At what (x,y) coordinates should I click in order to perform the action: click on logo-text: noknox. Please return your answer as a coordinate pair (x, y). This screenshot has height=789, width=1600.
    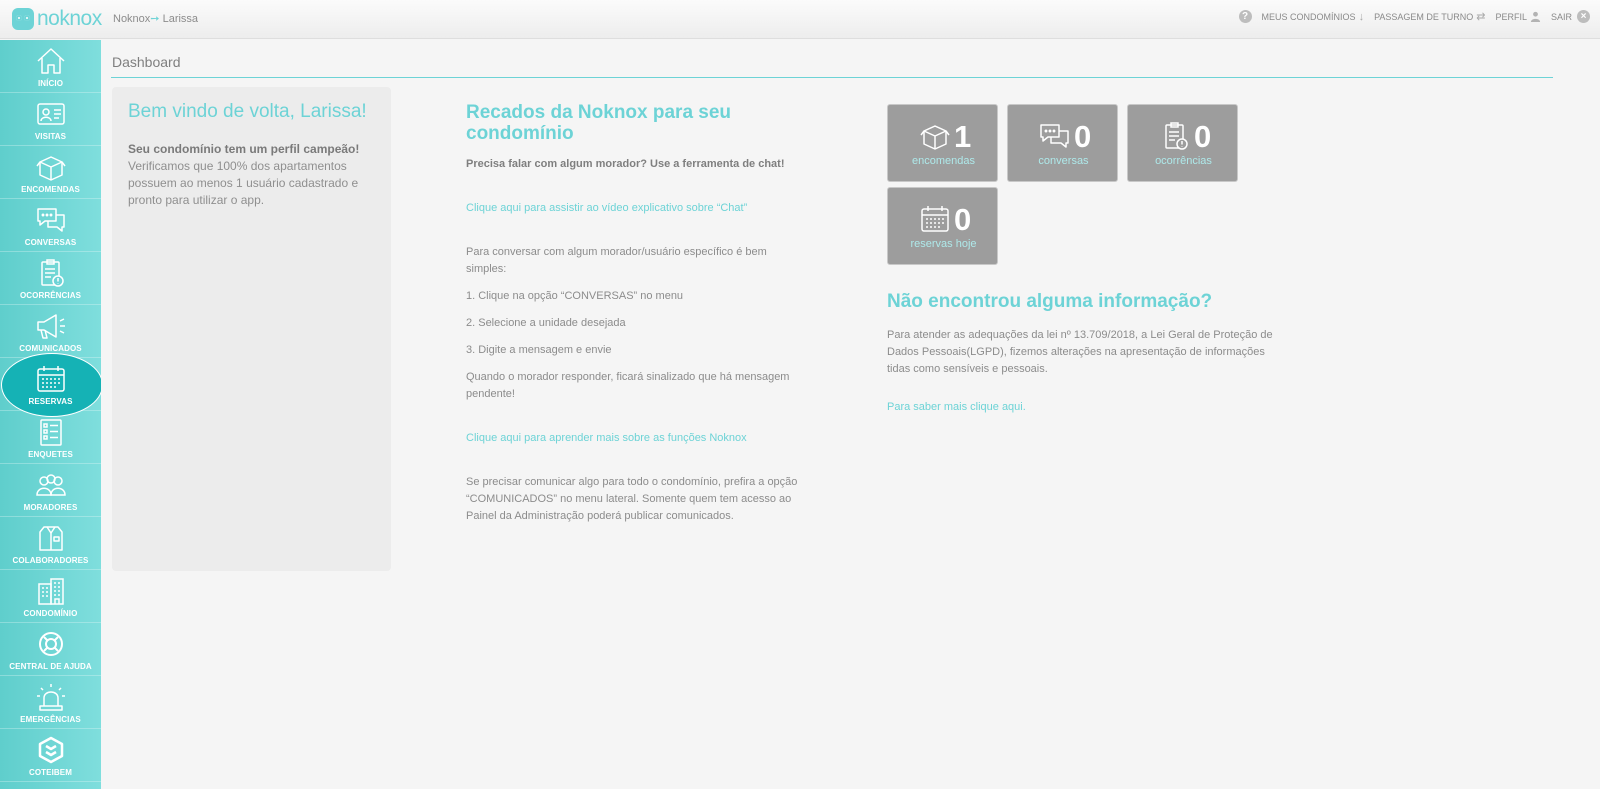
    Looking at the image, I should click on (69, 18).